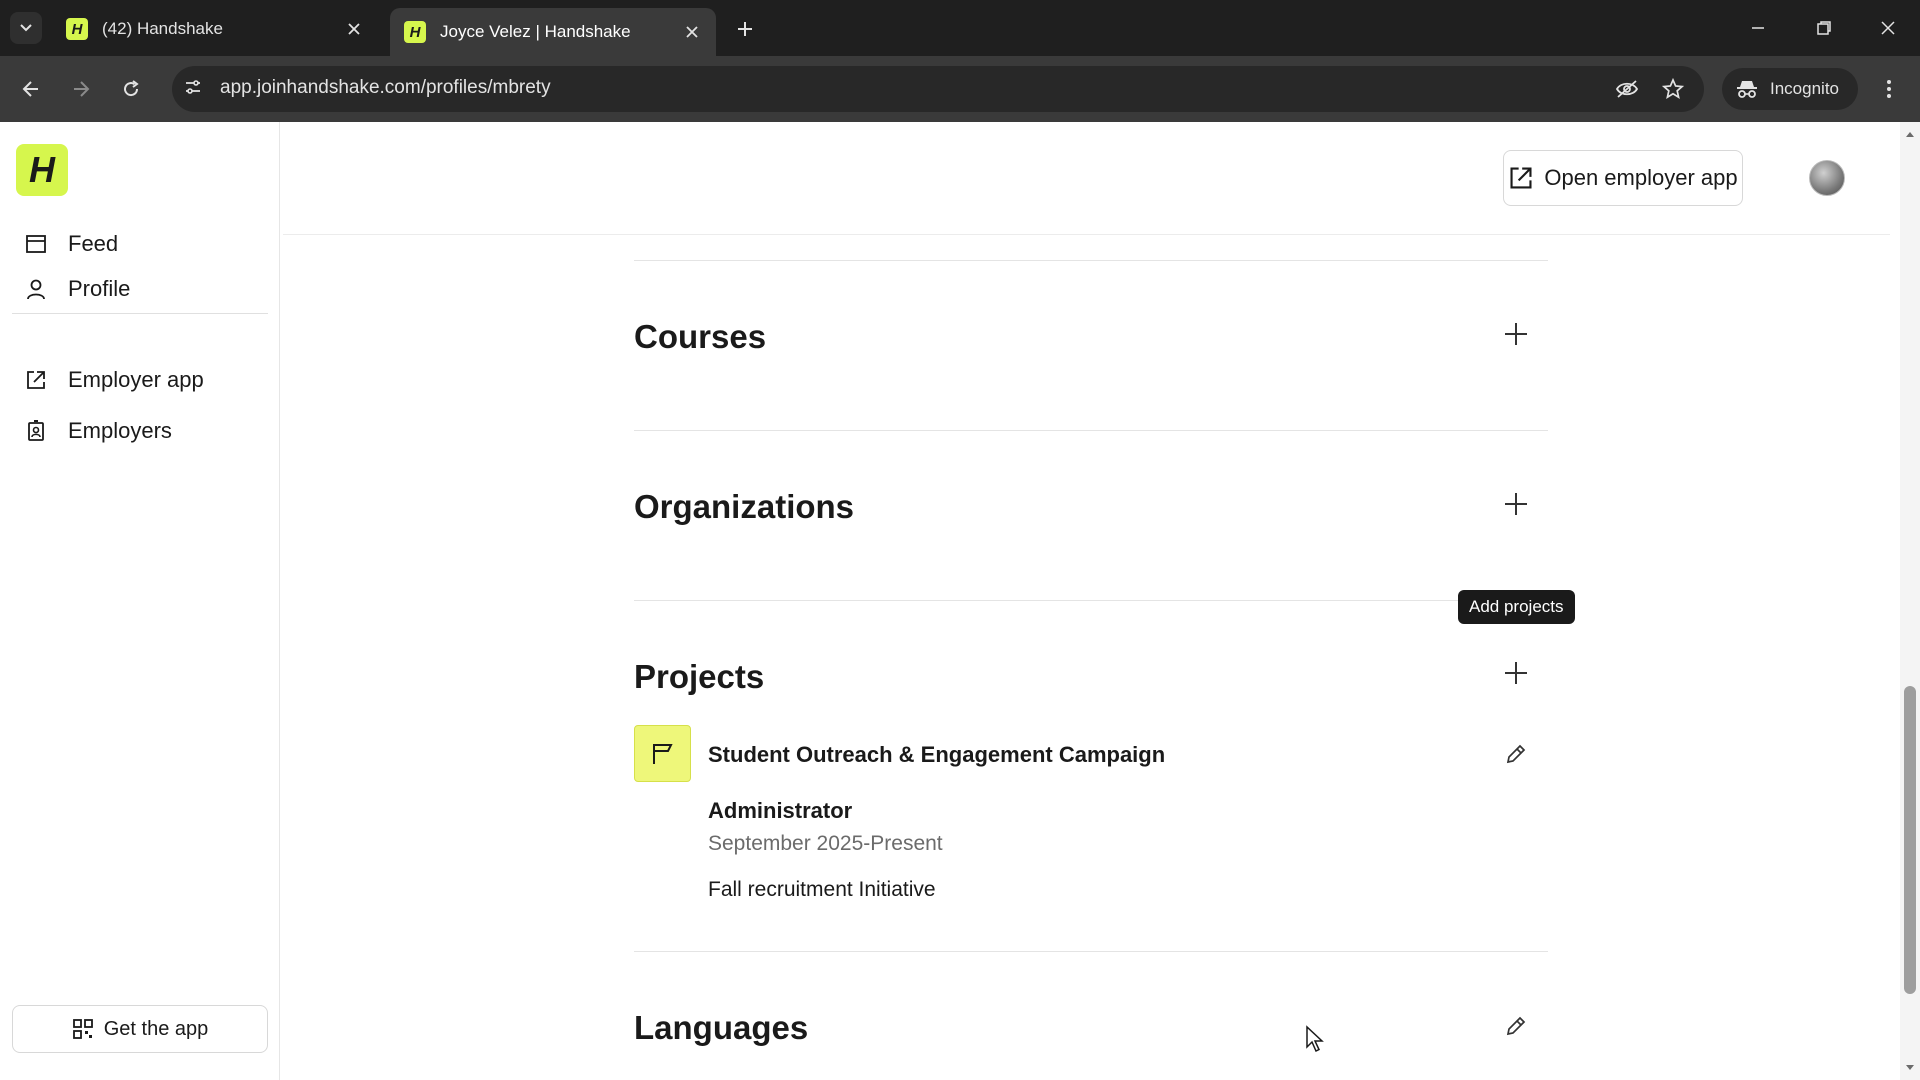  What do you see at coordinates (822, 889) in the screenshot?
I see `project-description: Fall recruitment Initiative` at bounding box center [822, 889].